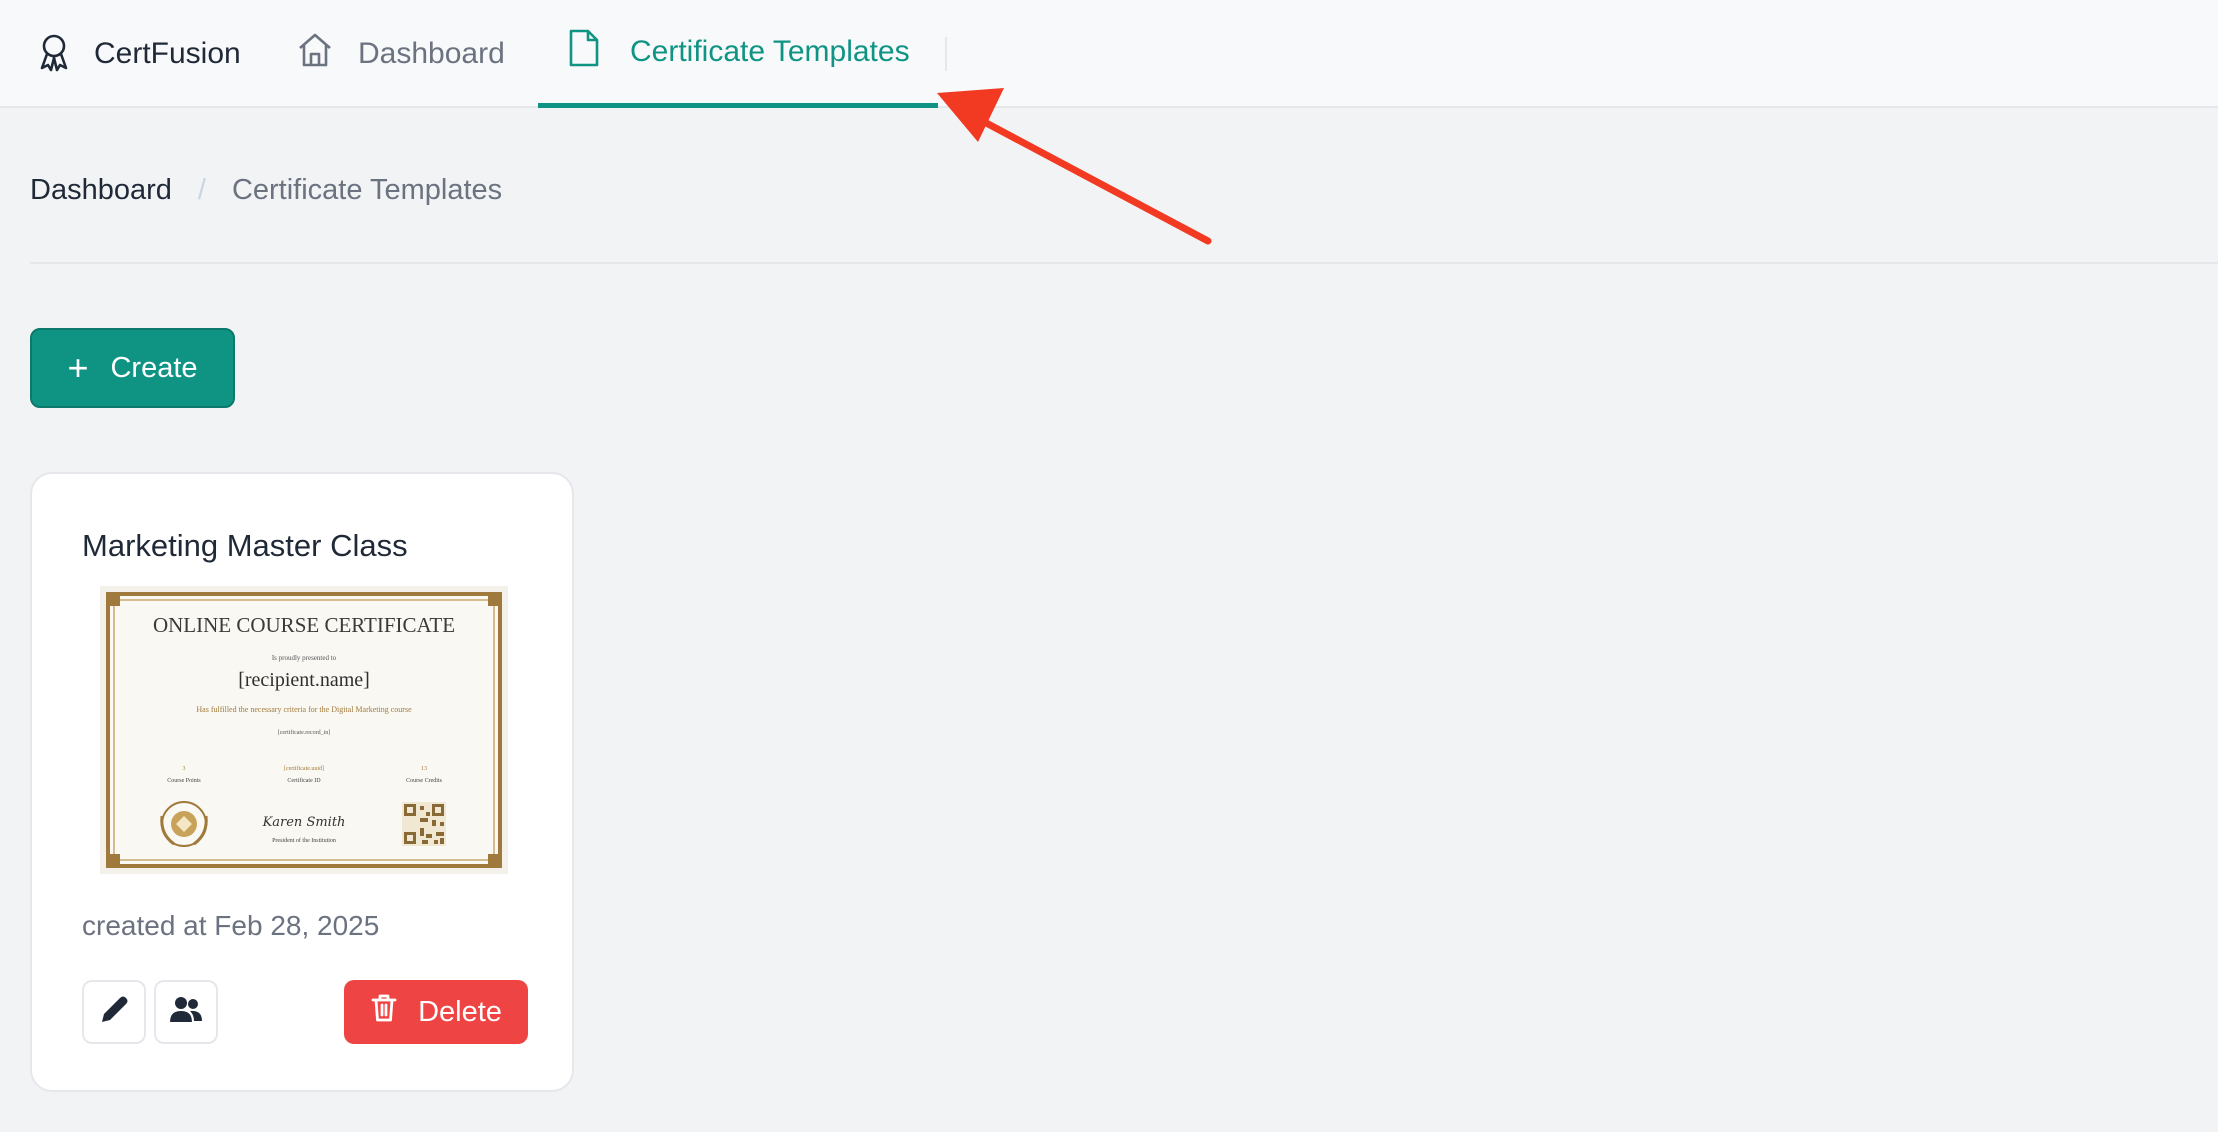 The width and height of the screenshot is (2218, 1132). What do you see at coordinates (304, 680) in the screenshot?
I see `certificate-recipient: [recipient.name]` at bounding box center [304, 680].